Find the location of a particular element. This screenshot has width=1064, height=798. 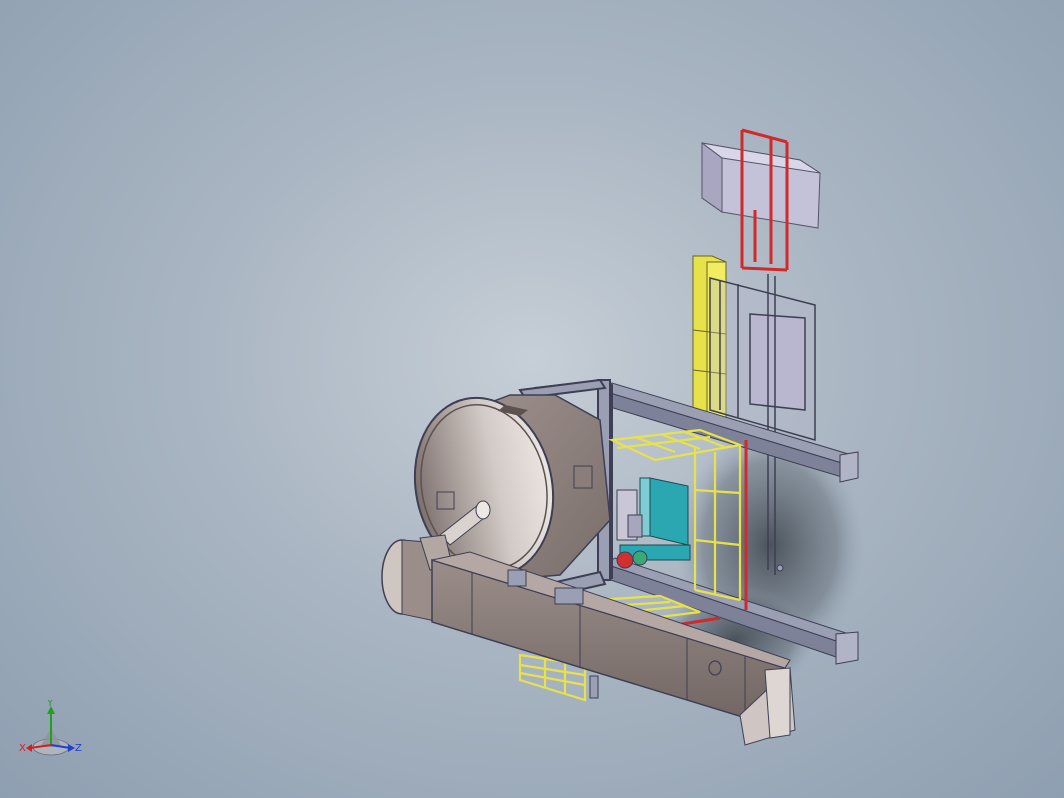

top-housing-box is located at coordinates (761, 185).